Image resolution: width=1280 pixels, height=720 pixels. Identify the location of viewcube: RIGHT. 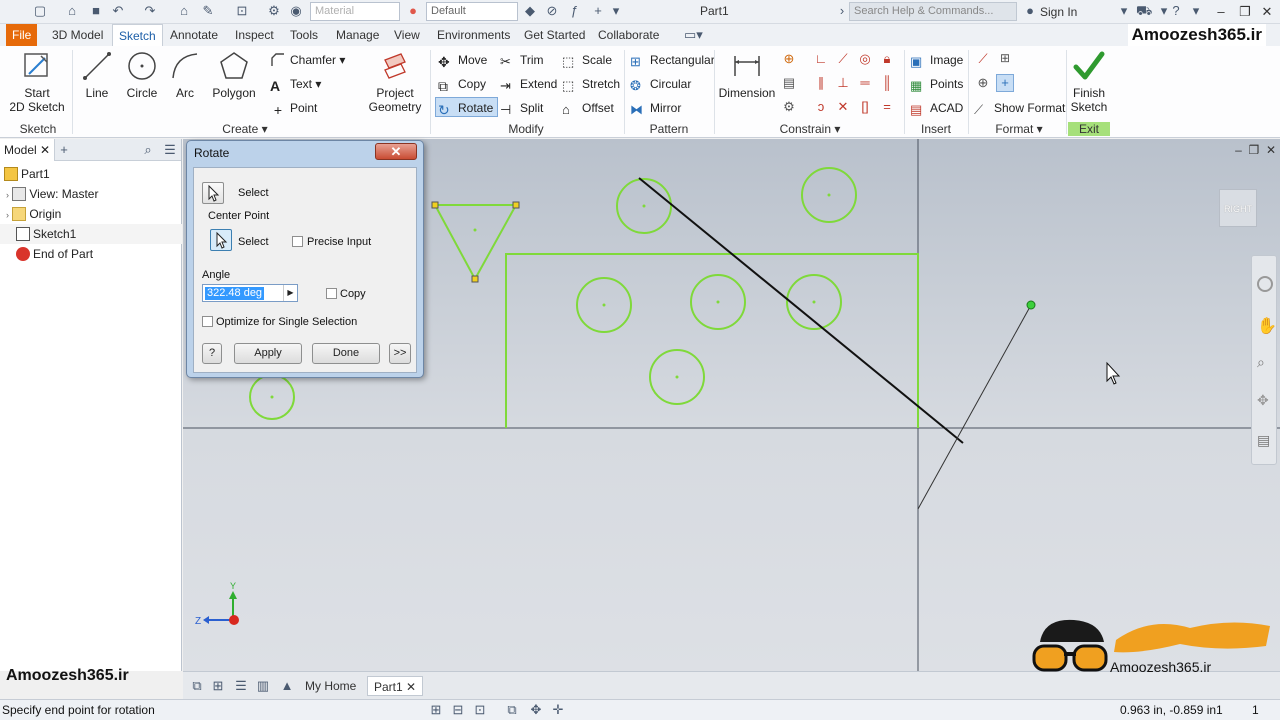
(1238, 208).